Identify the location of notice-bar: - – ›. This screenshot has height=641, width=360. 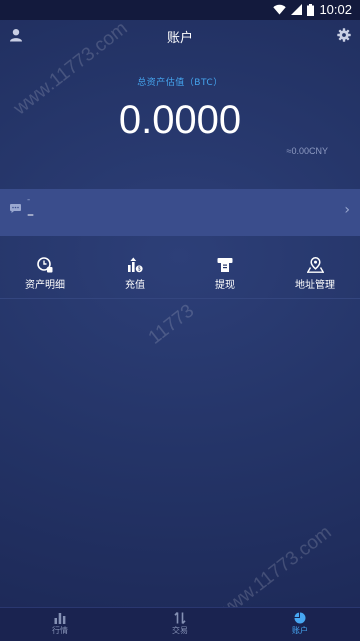
(180, 212).